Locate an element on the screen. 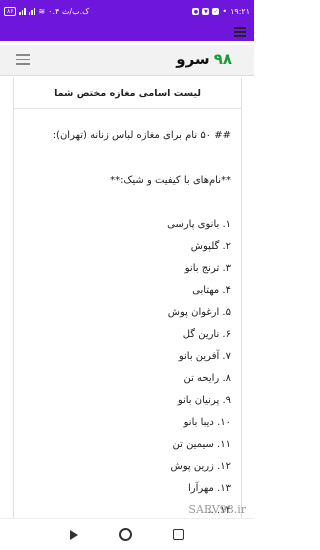 The height and width of the screenshot is (550, 320). list-item: ۶. نارین گل is located at coordinates (206, 334).